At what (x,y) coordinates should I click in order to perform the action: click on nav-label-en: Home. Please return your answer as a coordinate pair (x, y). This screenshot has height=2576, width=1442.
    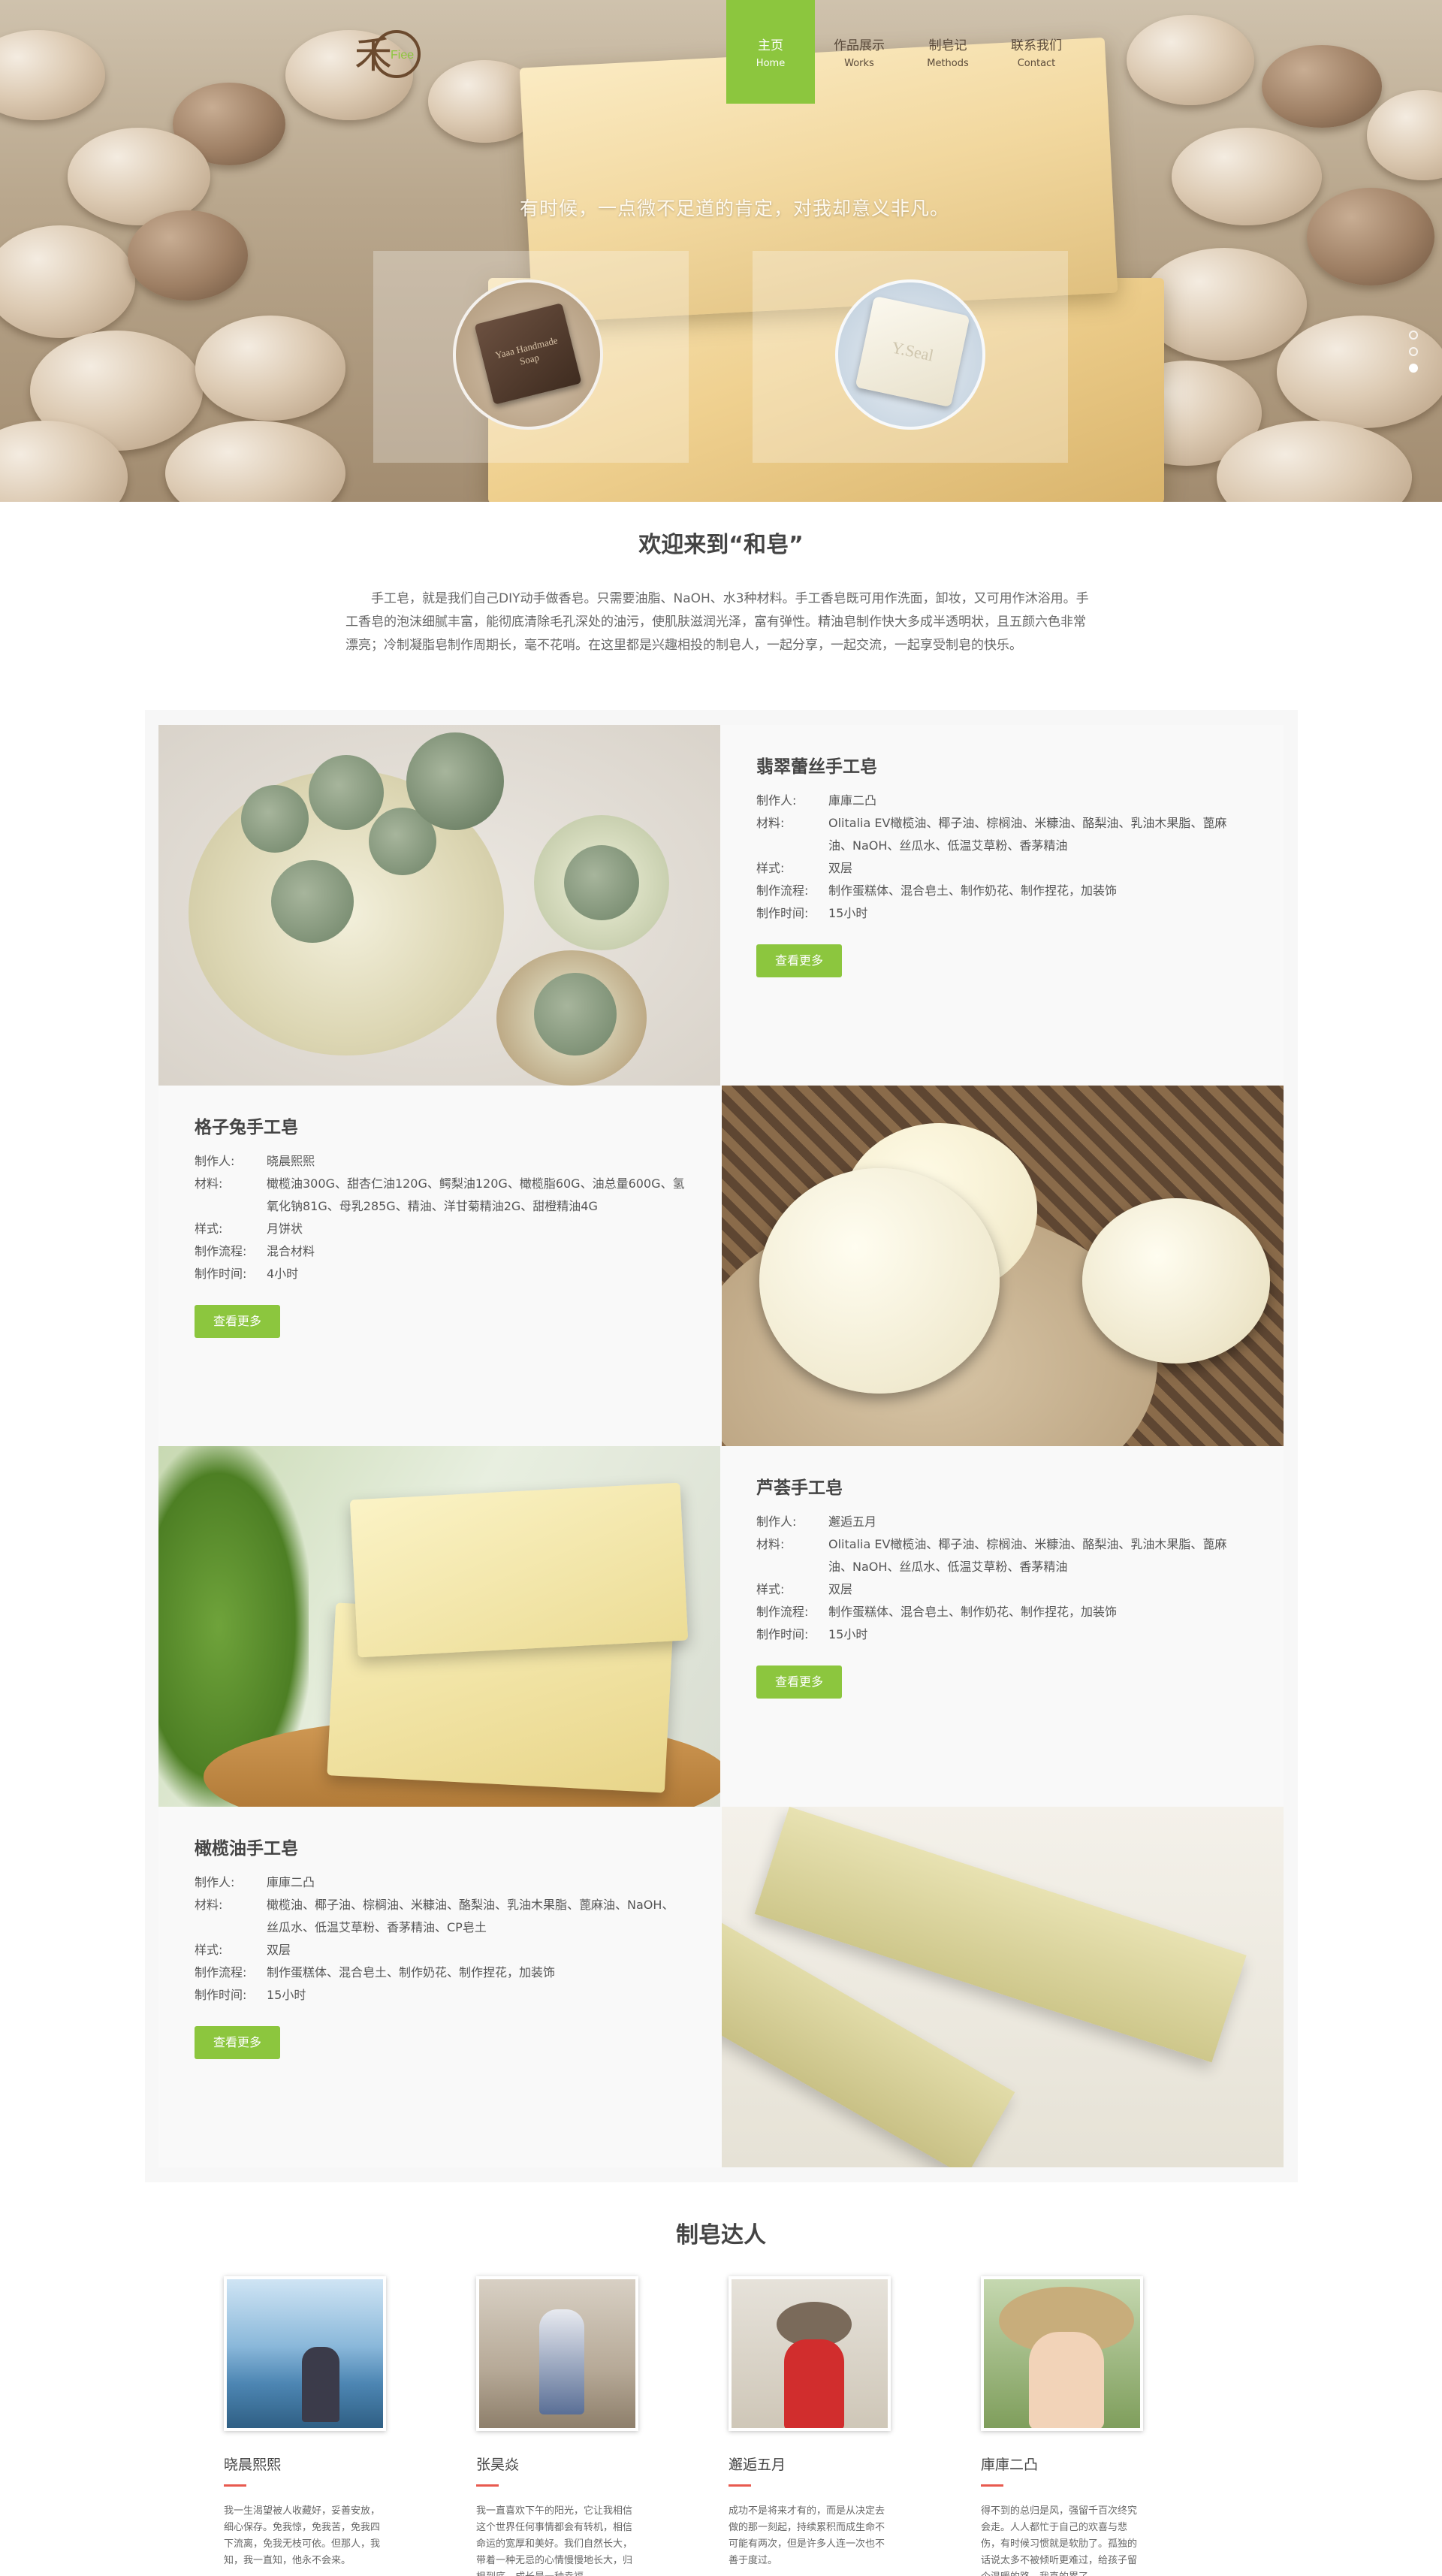
    Looking at the image, I should click on (771, 63).